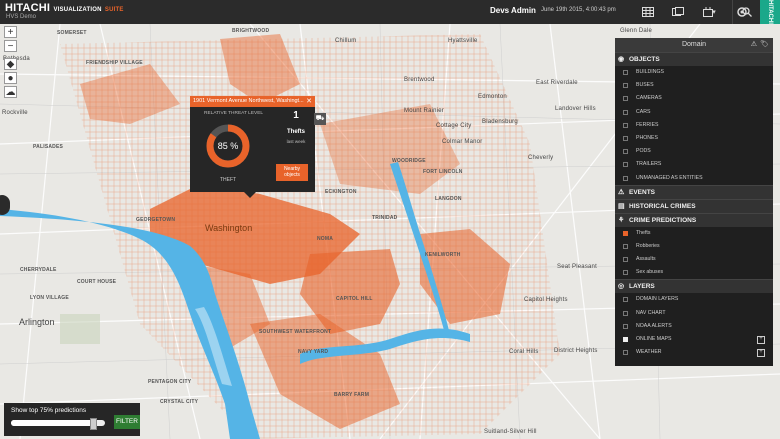  I want to click on grid-icon, so click(648, 12).